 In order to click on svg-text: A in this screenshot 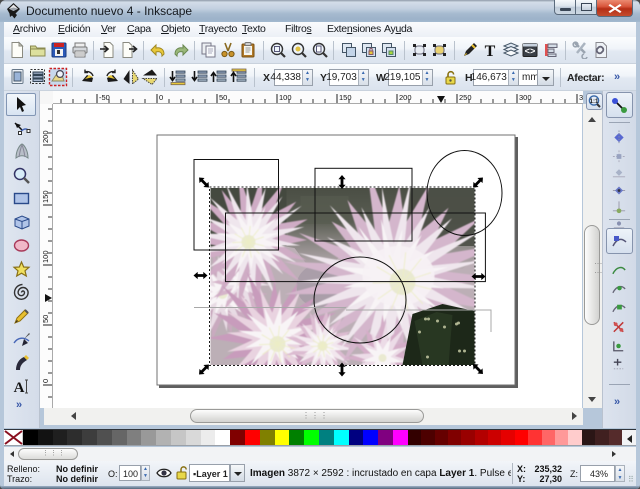, I will do `click(18, 388)`.